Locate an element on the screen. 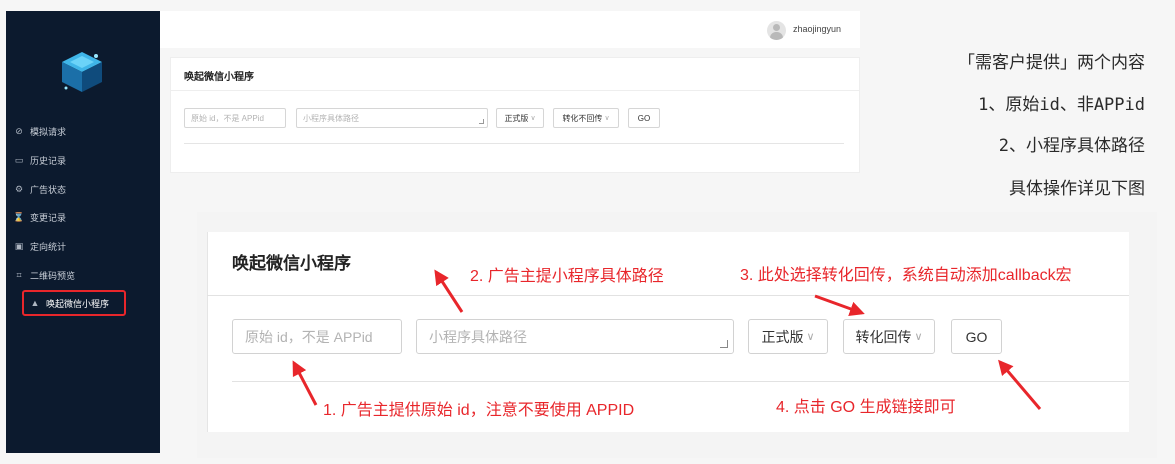  gear-icon: ⚙ is located at coordinates (19, 188).